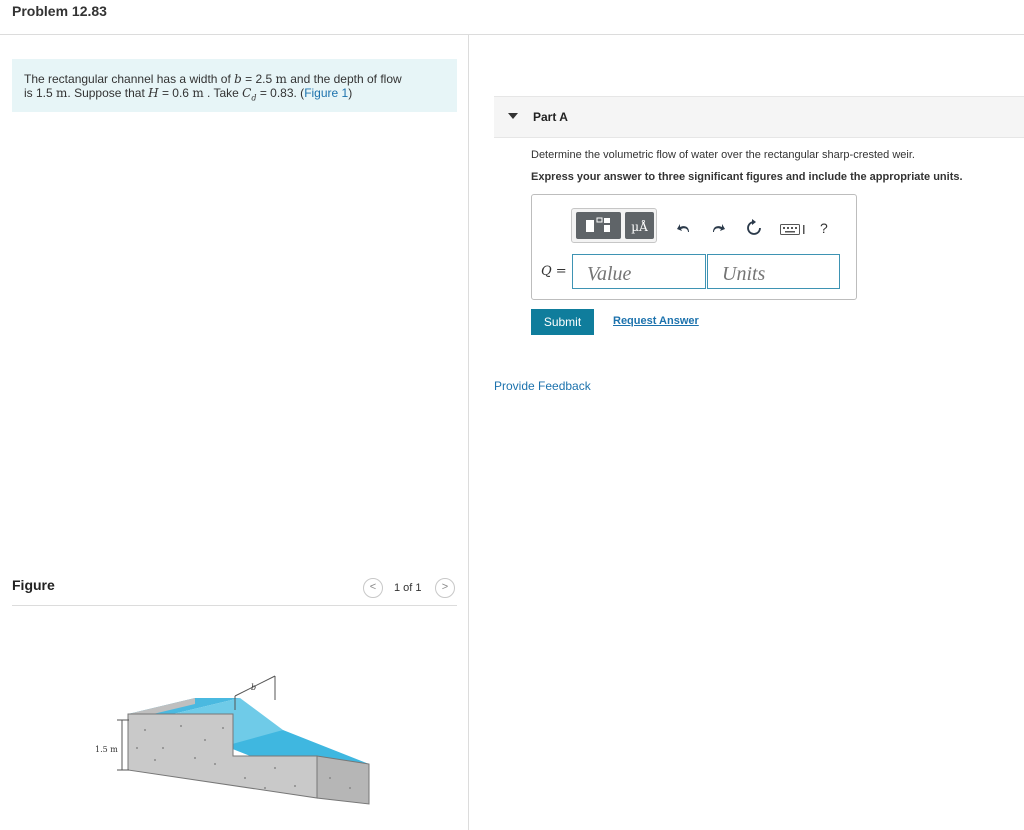 The width and height of the screenshot is (1024, 830). I want to click on var-Cd: C, so click(247, 93).